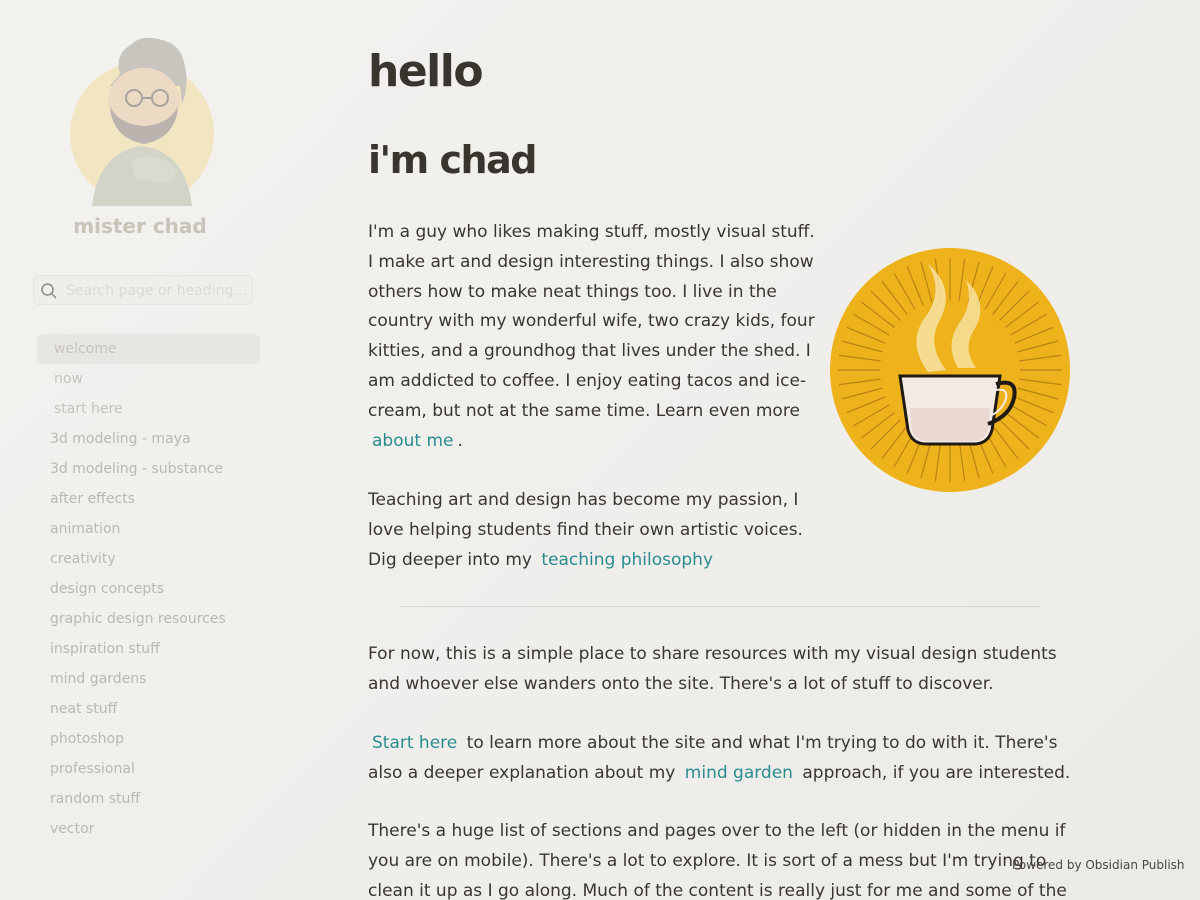  I want to click on page-subtitle: i'm chad, so click(452, 160).